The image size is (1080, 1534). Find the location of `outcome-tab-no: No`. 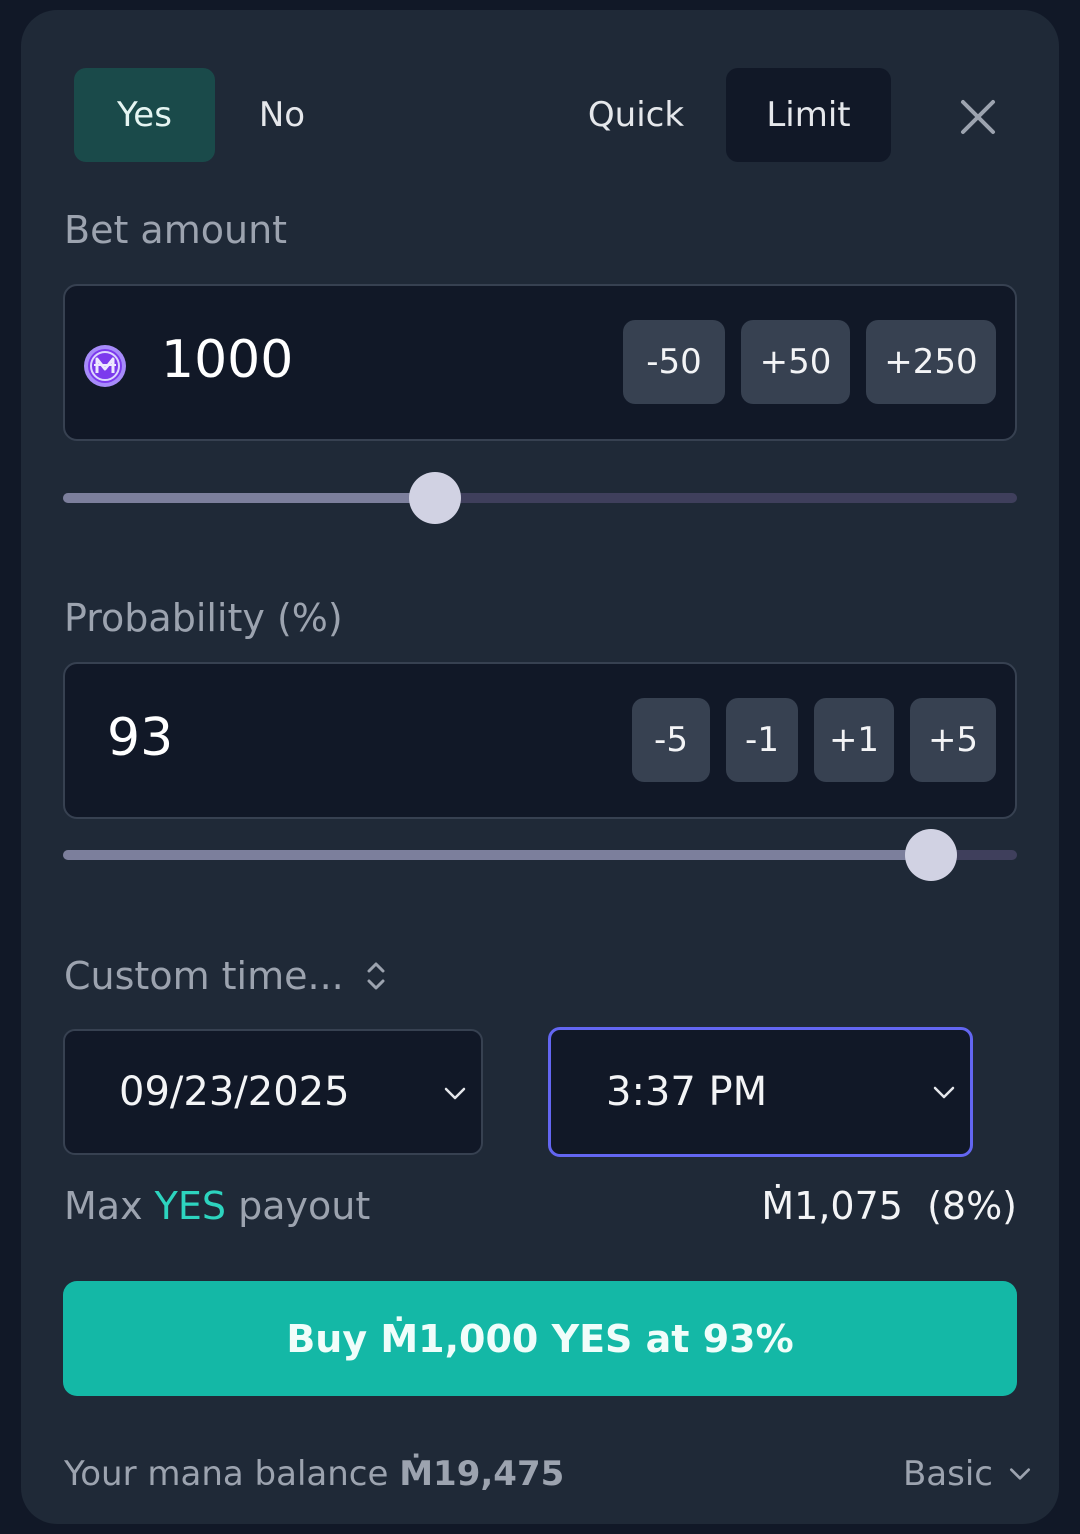

outcome-tab-no: No is located at coordinates (282, 115).